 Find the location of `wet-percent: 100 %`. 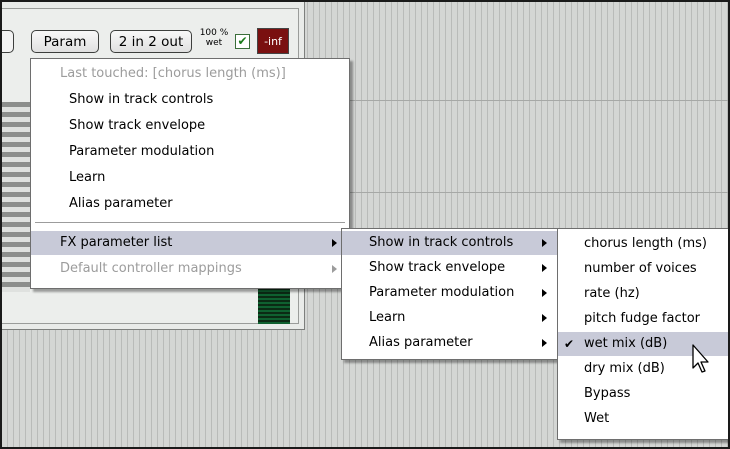

wet-percent: 100 % is located at coordinates (214, 33).